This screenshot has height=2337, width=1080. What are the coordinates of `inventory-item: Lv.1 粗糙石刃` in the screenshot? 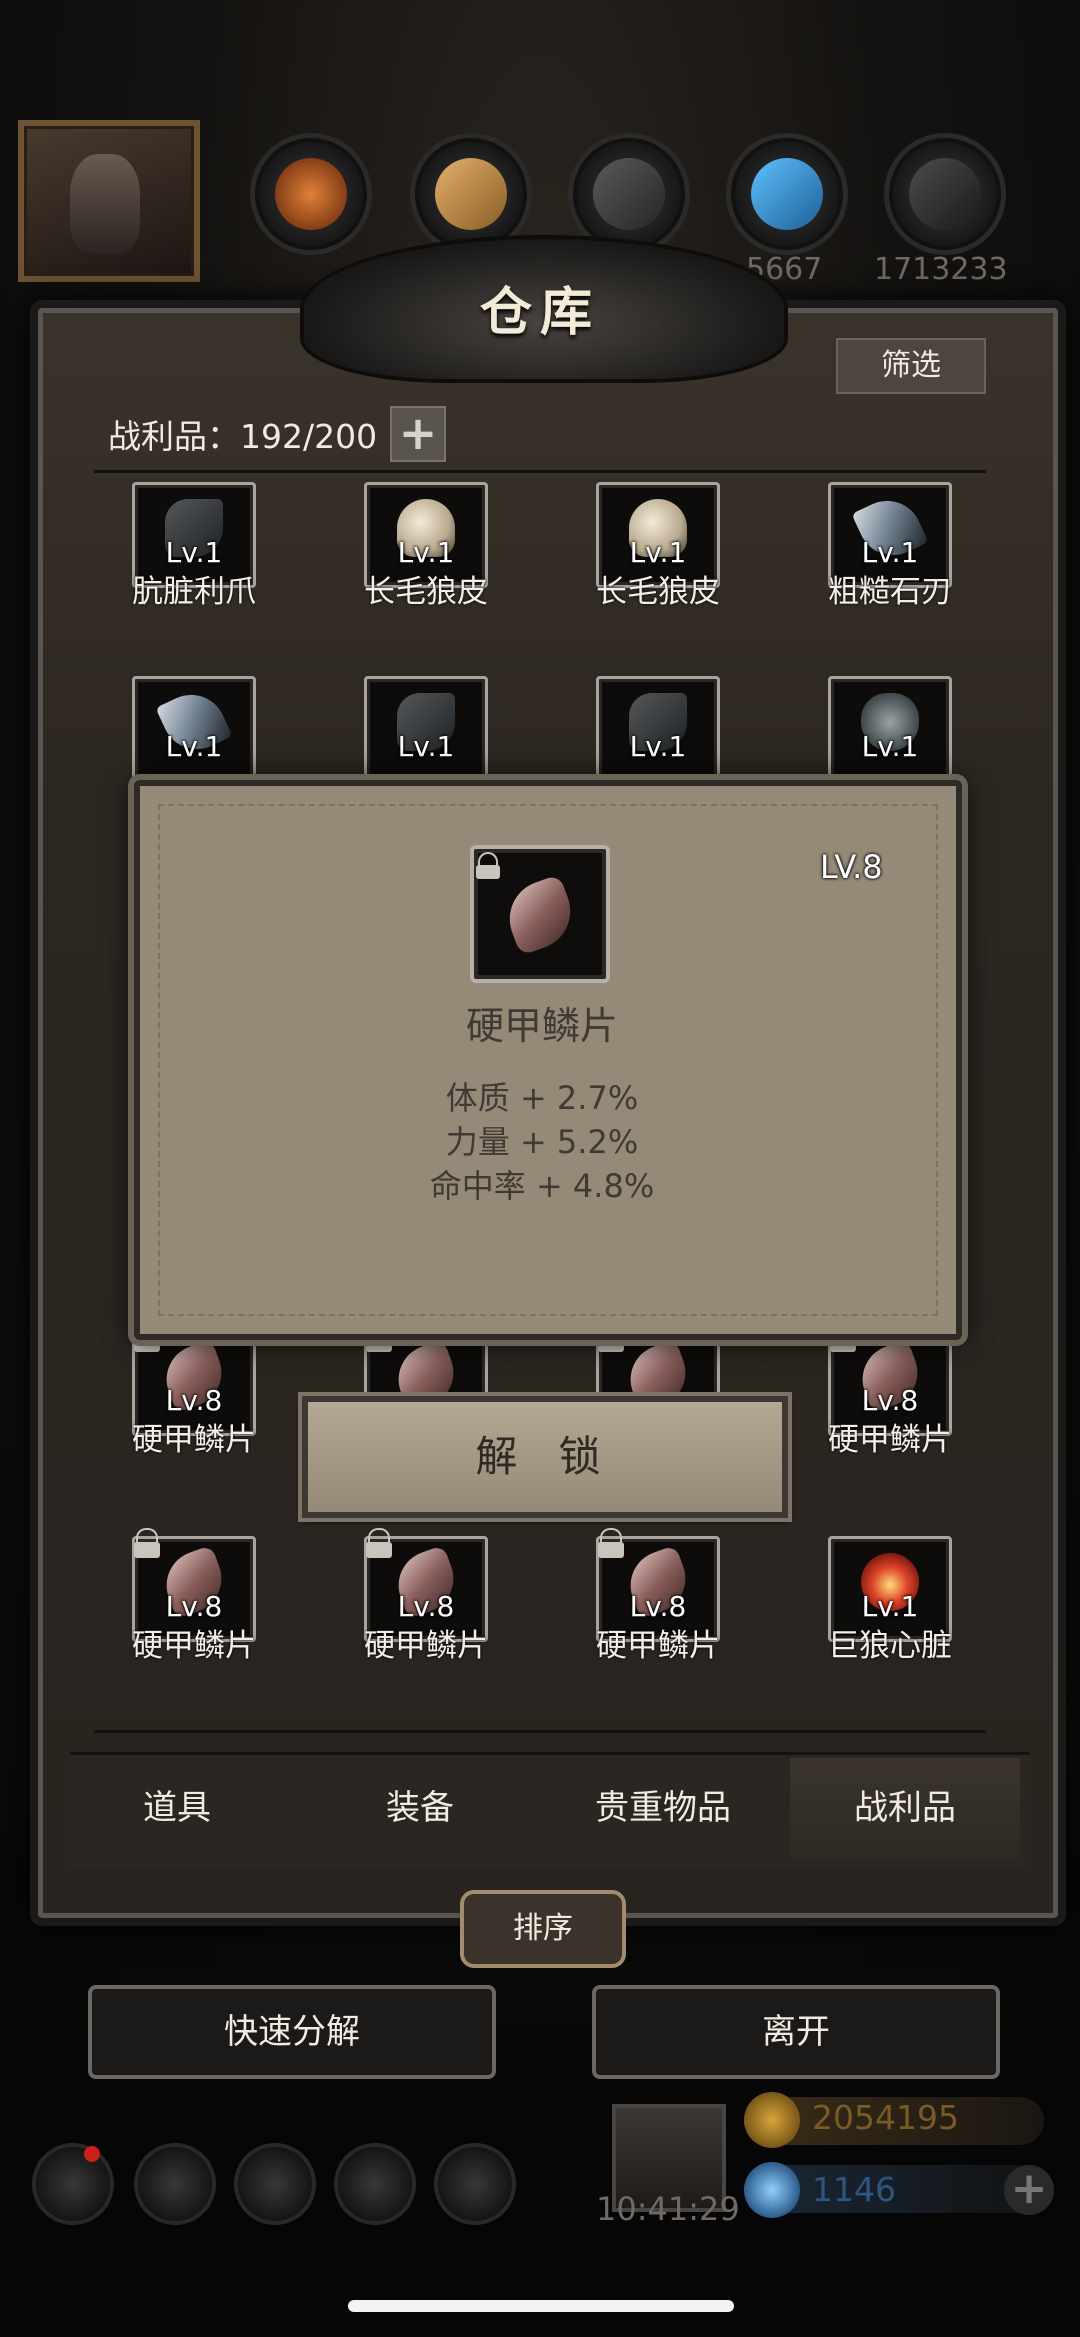 It's located at (890, 557).